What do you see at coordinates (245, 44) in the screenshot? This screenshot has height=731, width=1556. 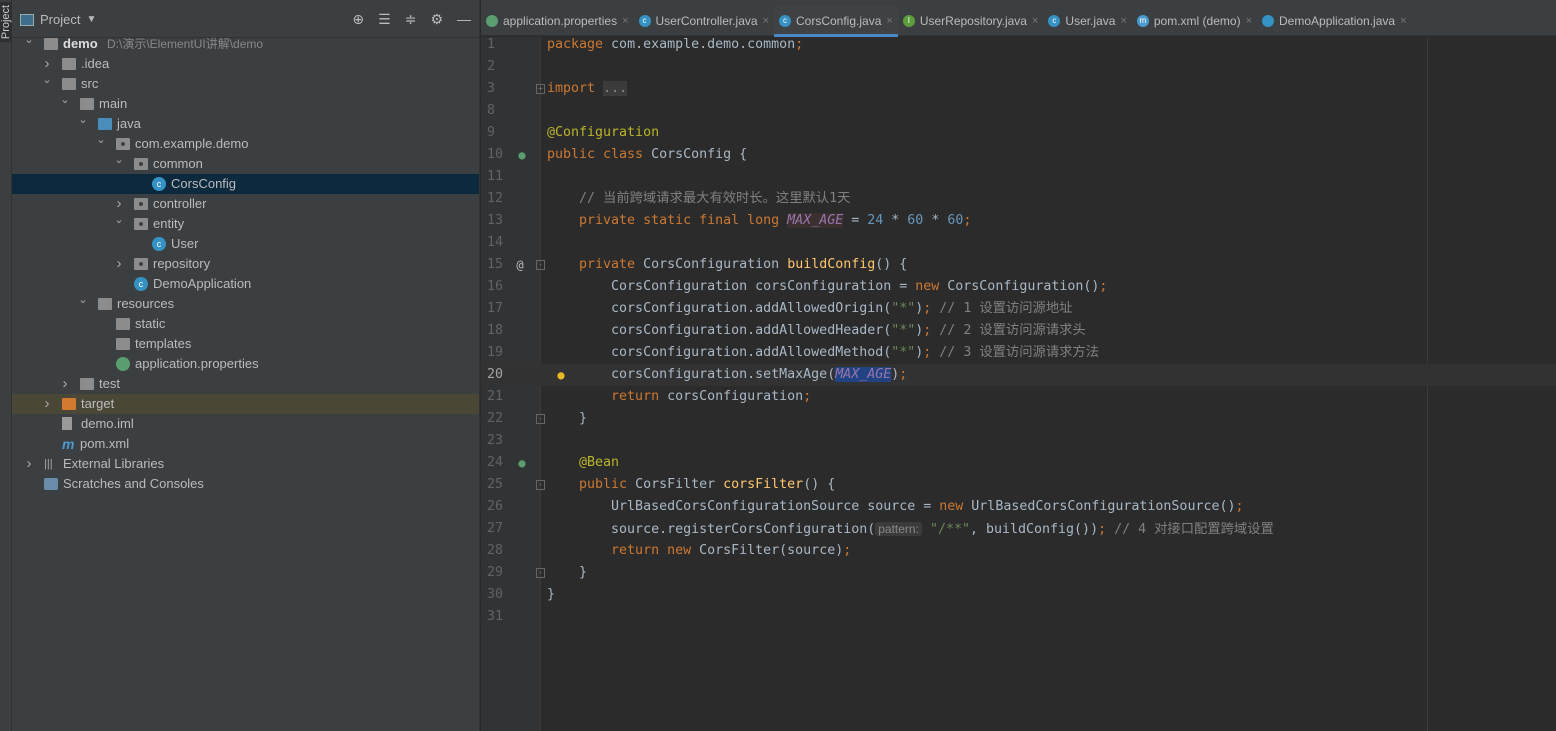 I see `tree-item-demo: ⌄ demo D:\演示\ElementUI讲解\demo` at bounding box center [245, 44].